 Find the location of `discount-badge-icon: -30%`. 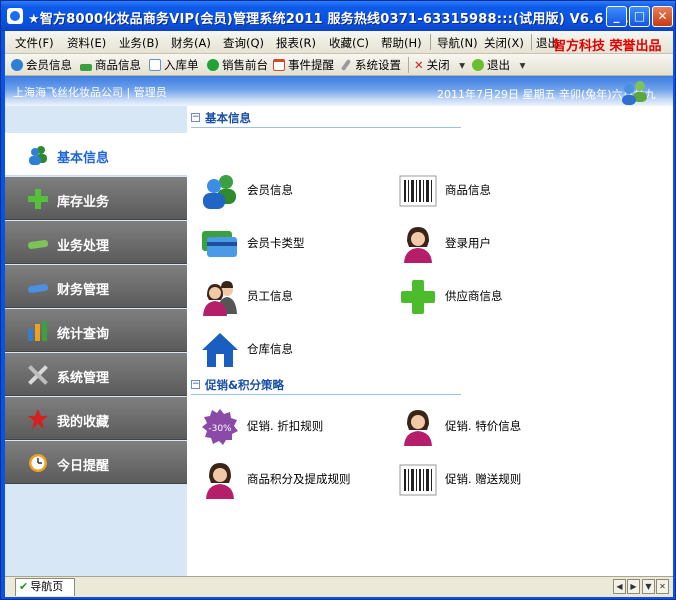

discount-badge-icon: -30% is located at coordinates (220, 427).